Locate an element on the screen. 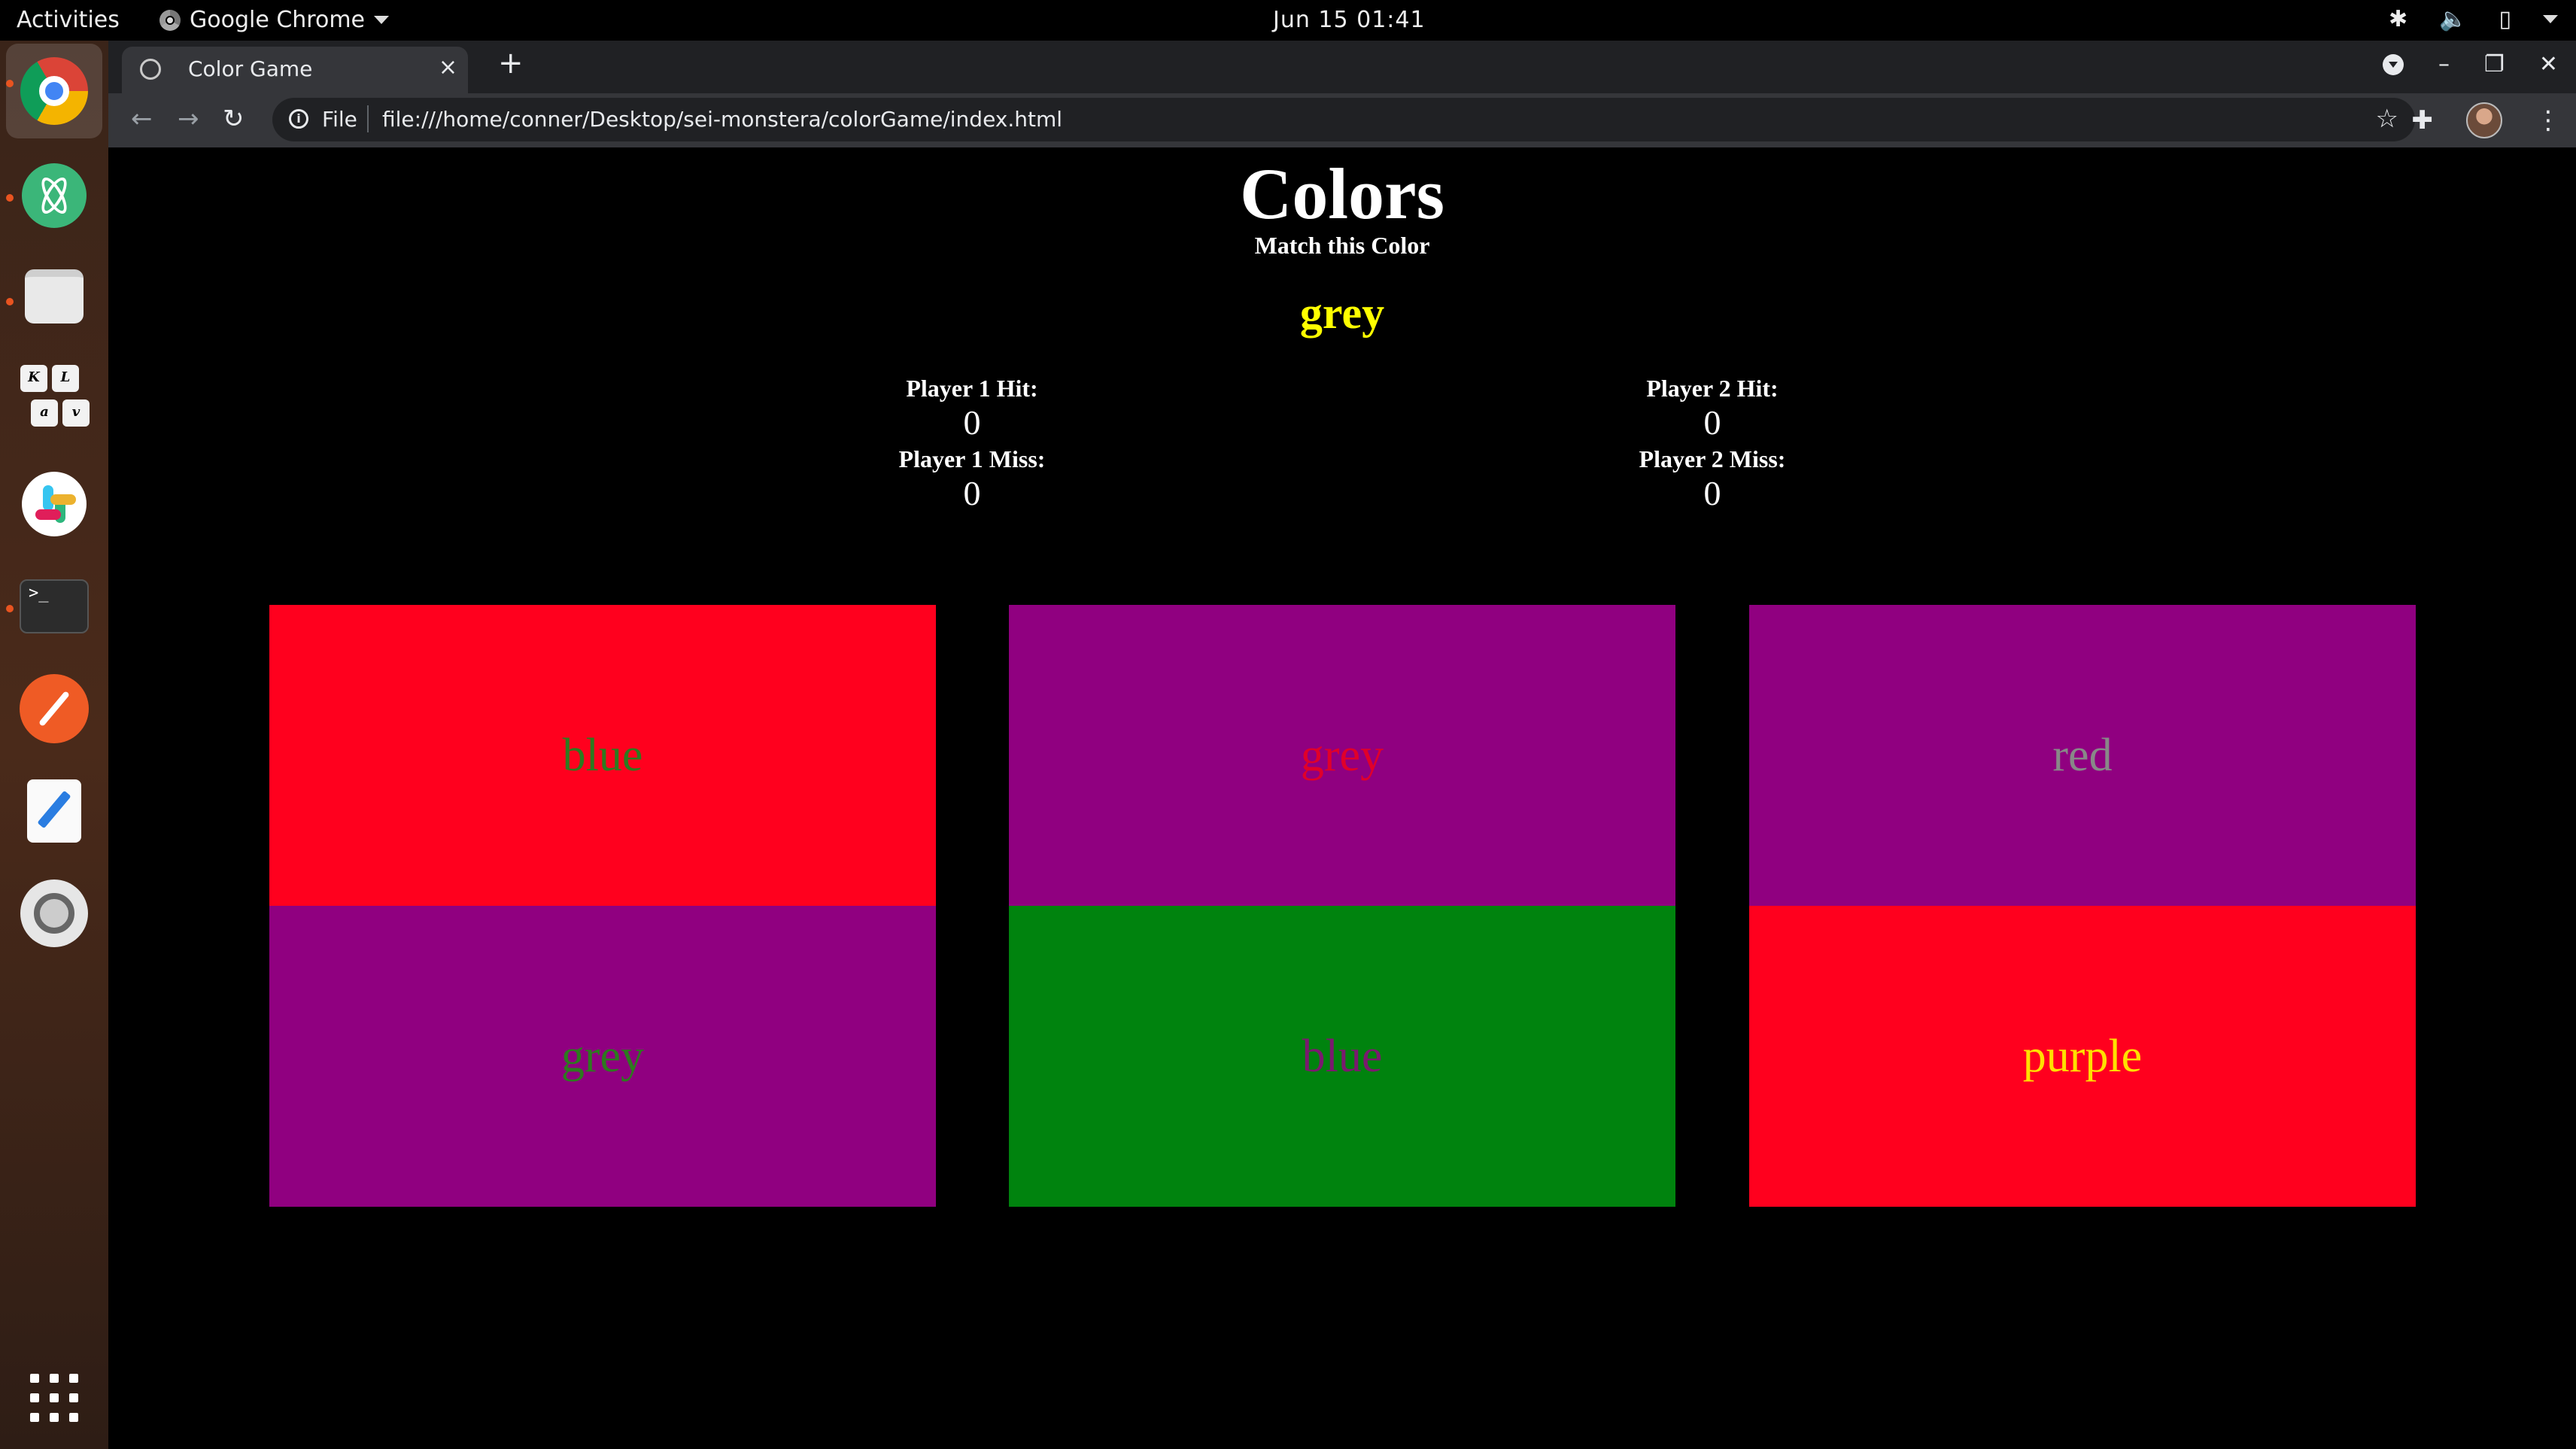 The height and width of the screenshot is (1449, 2576). divider is located at coordinates (368, 118).